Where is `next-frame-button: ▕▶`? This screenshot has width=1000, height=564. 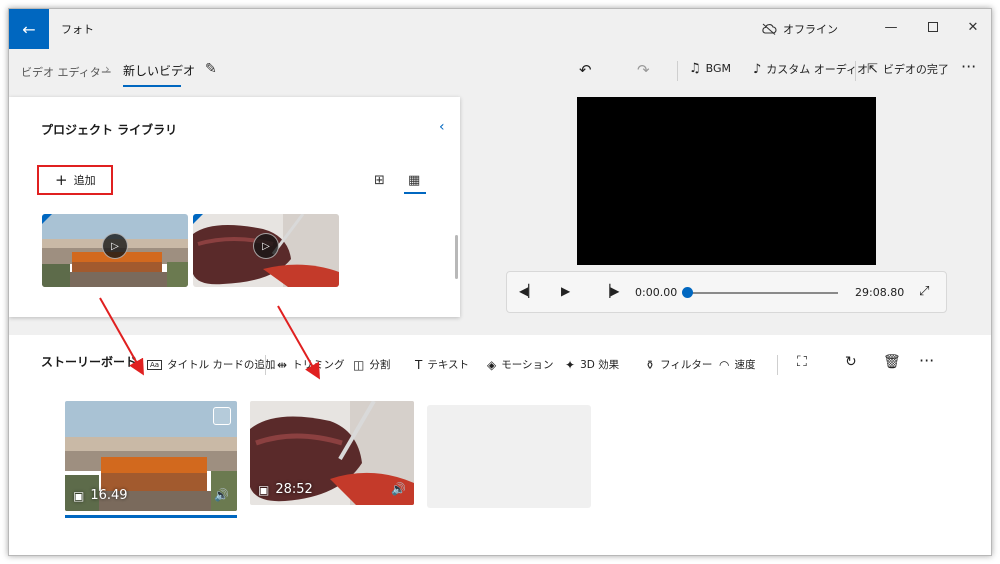 next-frame-button: ▕▶ is located at coordinates (610, 291).